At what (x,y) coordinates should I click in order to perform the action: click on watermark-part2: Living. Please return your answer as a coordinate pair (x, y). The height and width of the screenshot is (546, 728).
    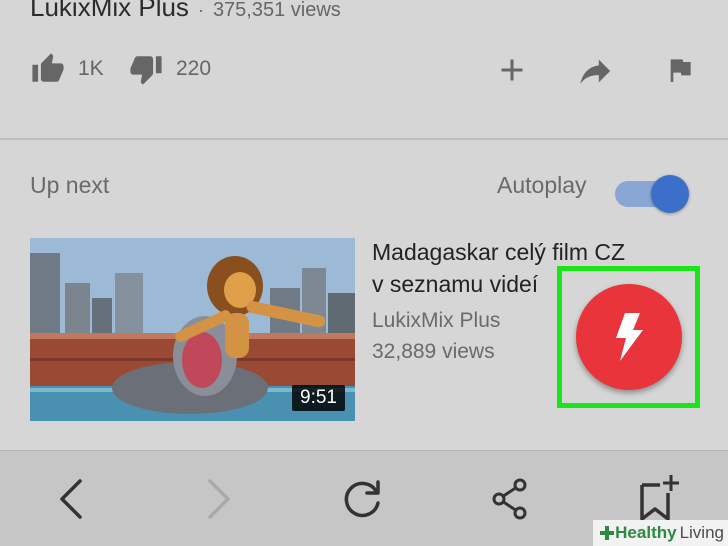
    Looking at the image, I should click on (701, 532).